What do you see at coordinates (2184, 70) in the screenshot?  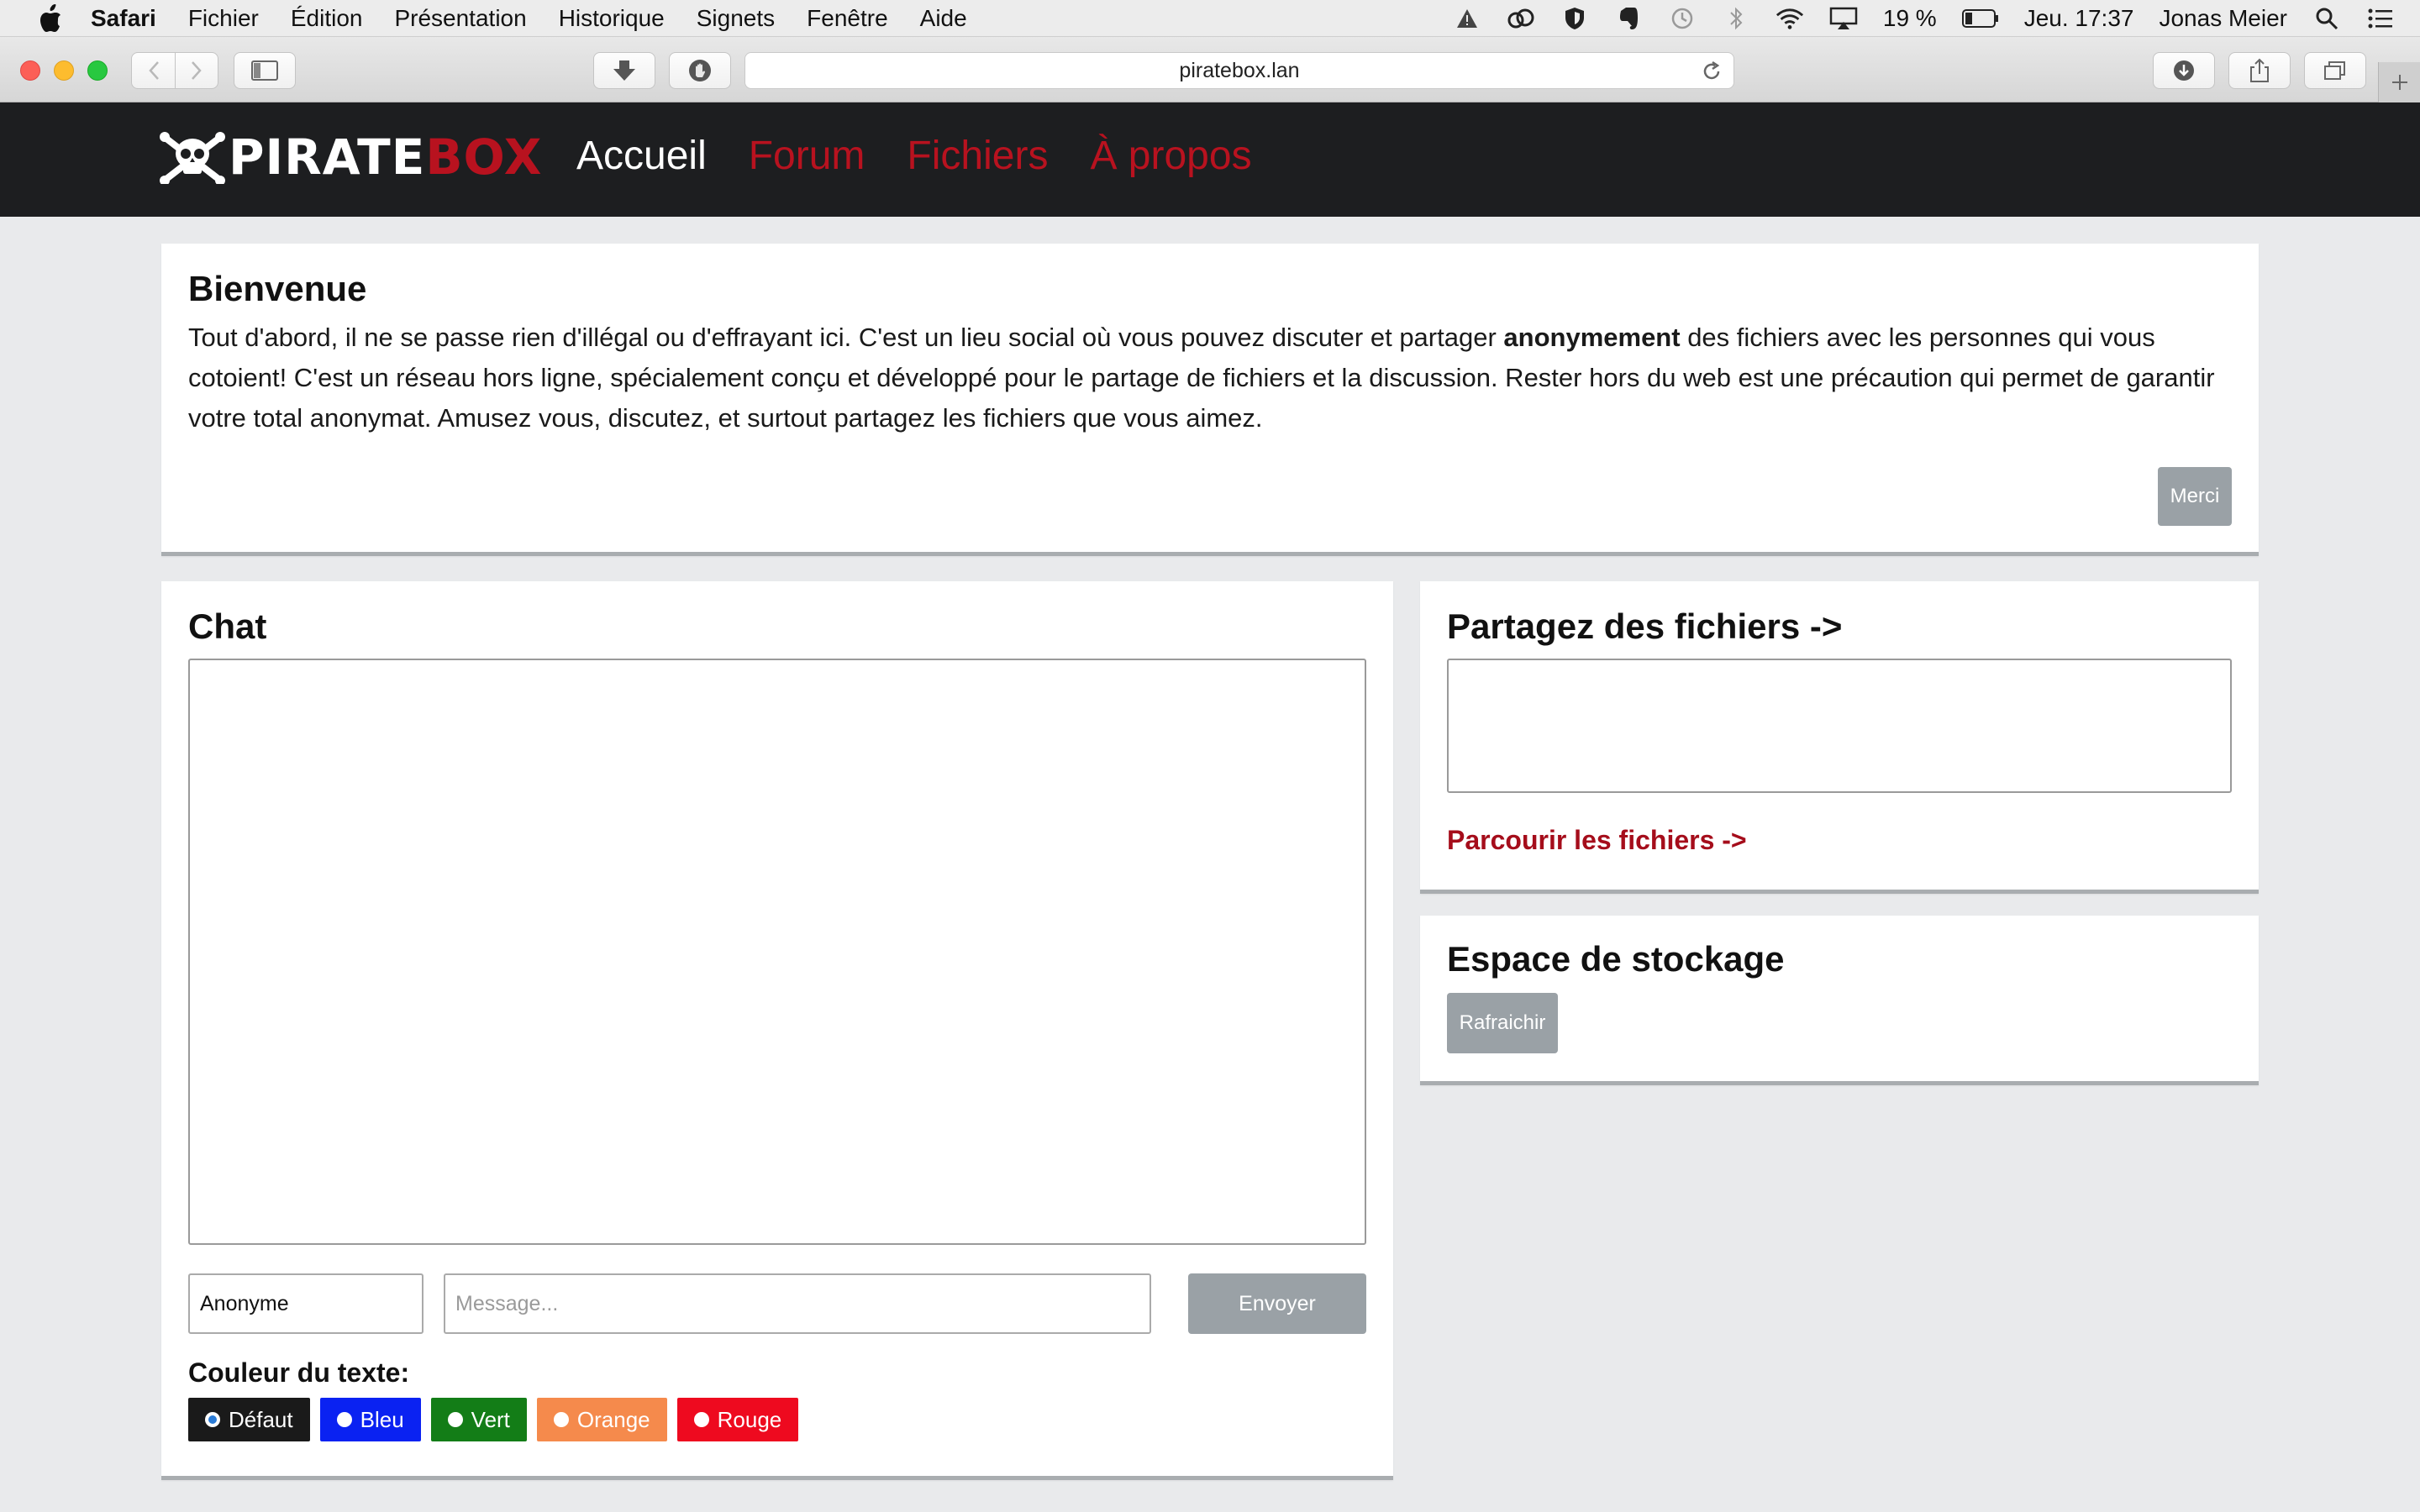 I see `downloads-button` at bounding box center [2184, 70].